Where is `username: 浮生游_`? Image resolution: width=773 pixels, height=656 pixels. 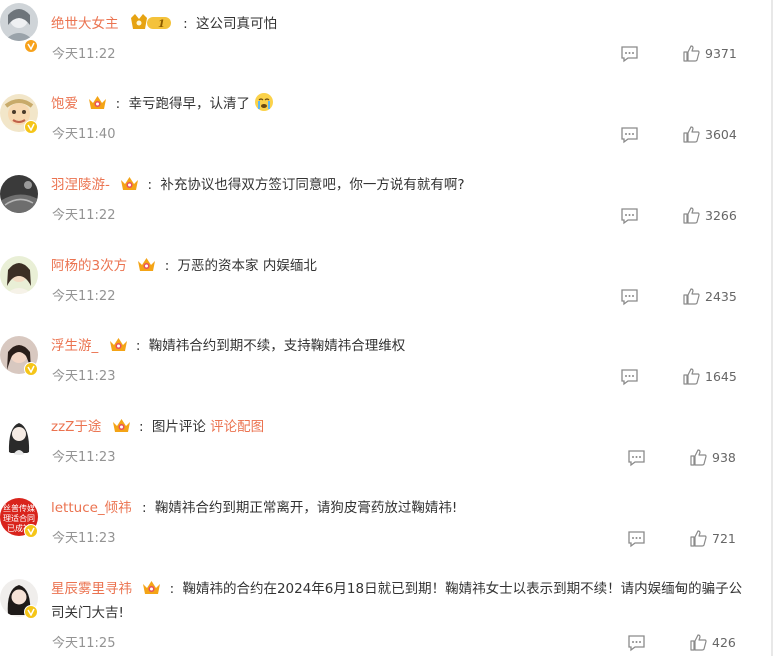
username: 浮生游_ is located at coordinates (74, 346).